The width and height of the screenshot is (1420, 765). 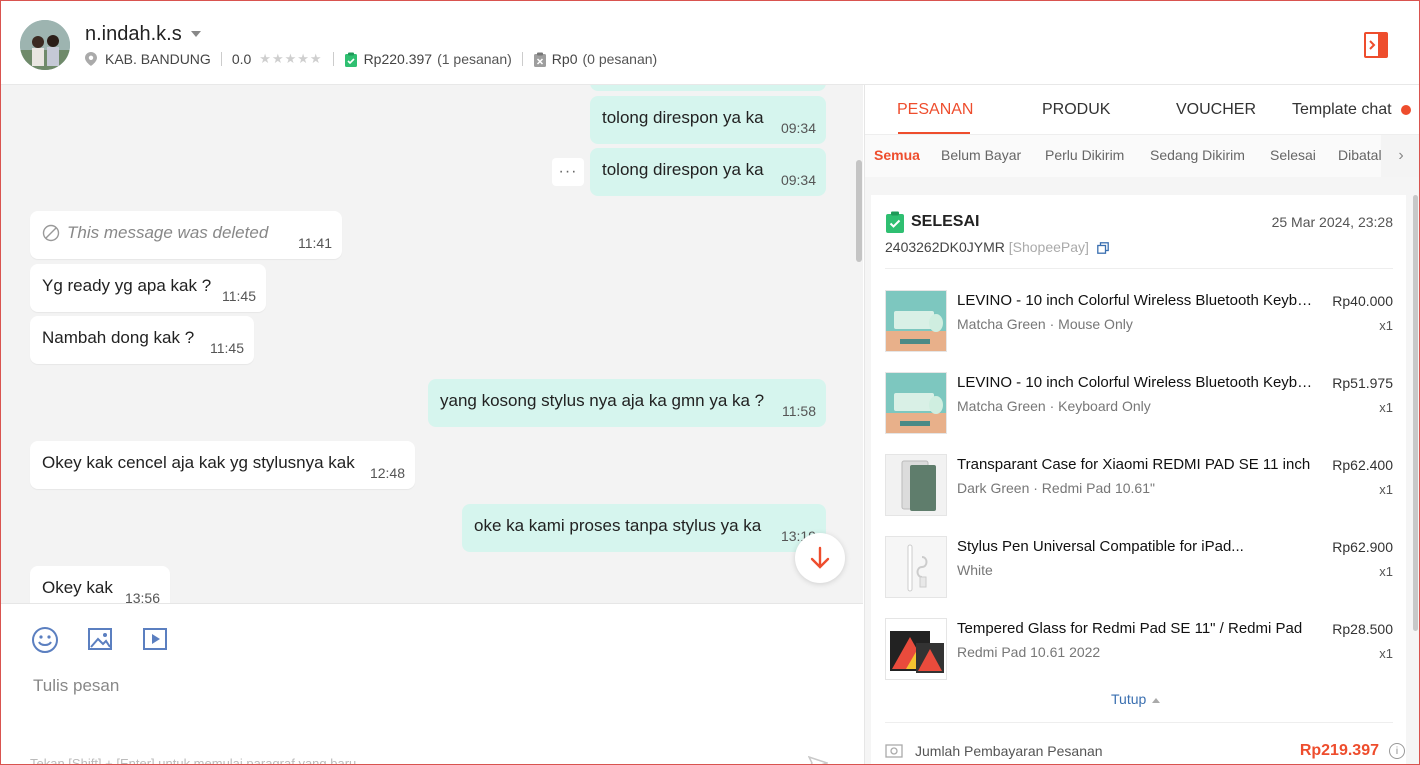 What do you see at coordinates (1362, 383) in the screenshot?
I see `product-price: Rp51.975` at bounding box center [1362, 383].